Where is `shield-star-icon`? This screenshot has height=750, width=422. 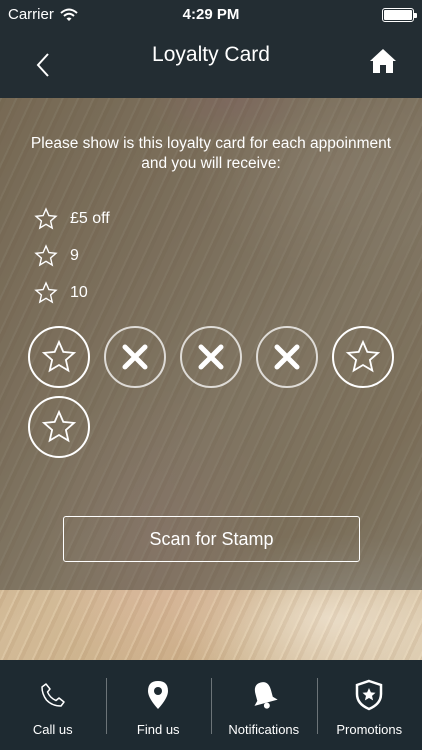 shield-star-icon is located at coordinates (369, 695).